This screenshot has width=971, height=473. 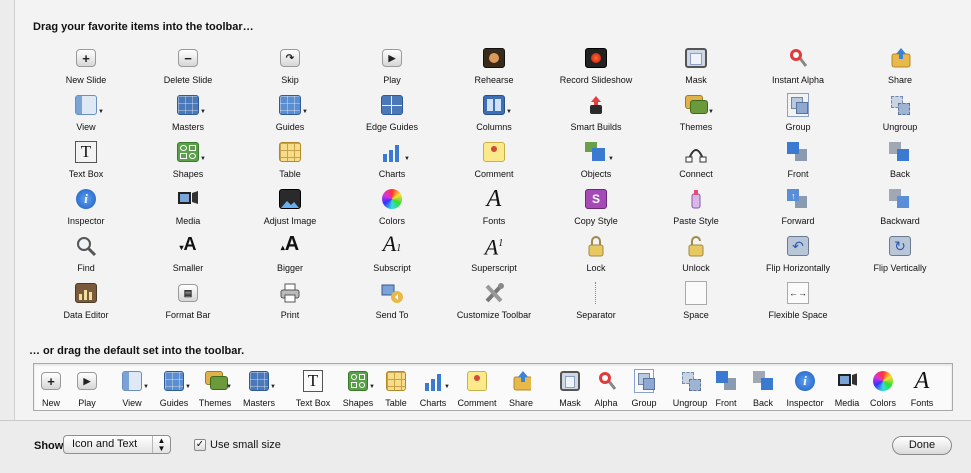 I want to click on default-item-fonts: A Fonts, so click(x=922, y=388).